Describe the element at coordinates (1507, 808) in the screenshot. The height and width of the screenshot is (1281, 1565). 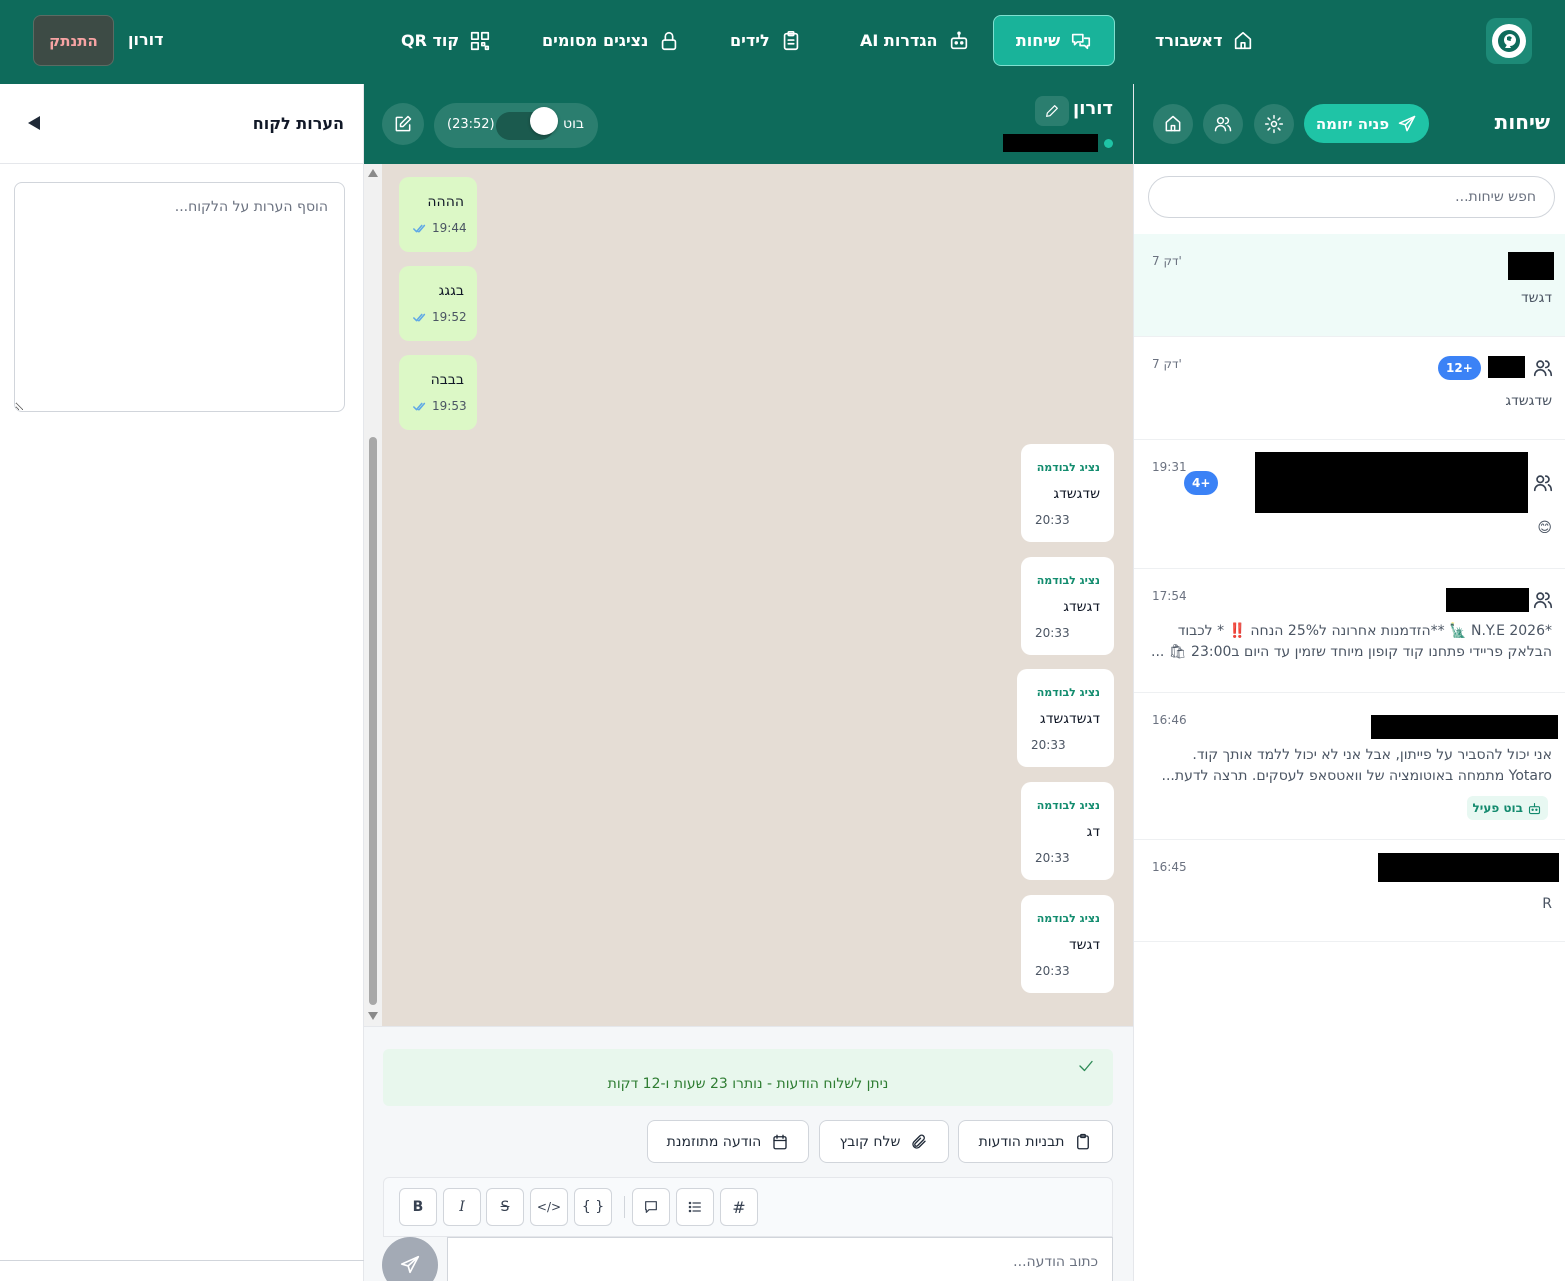
I see `bot-active-badge: בוט פעיל` at that location.